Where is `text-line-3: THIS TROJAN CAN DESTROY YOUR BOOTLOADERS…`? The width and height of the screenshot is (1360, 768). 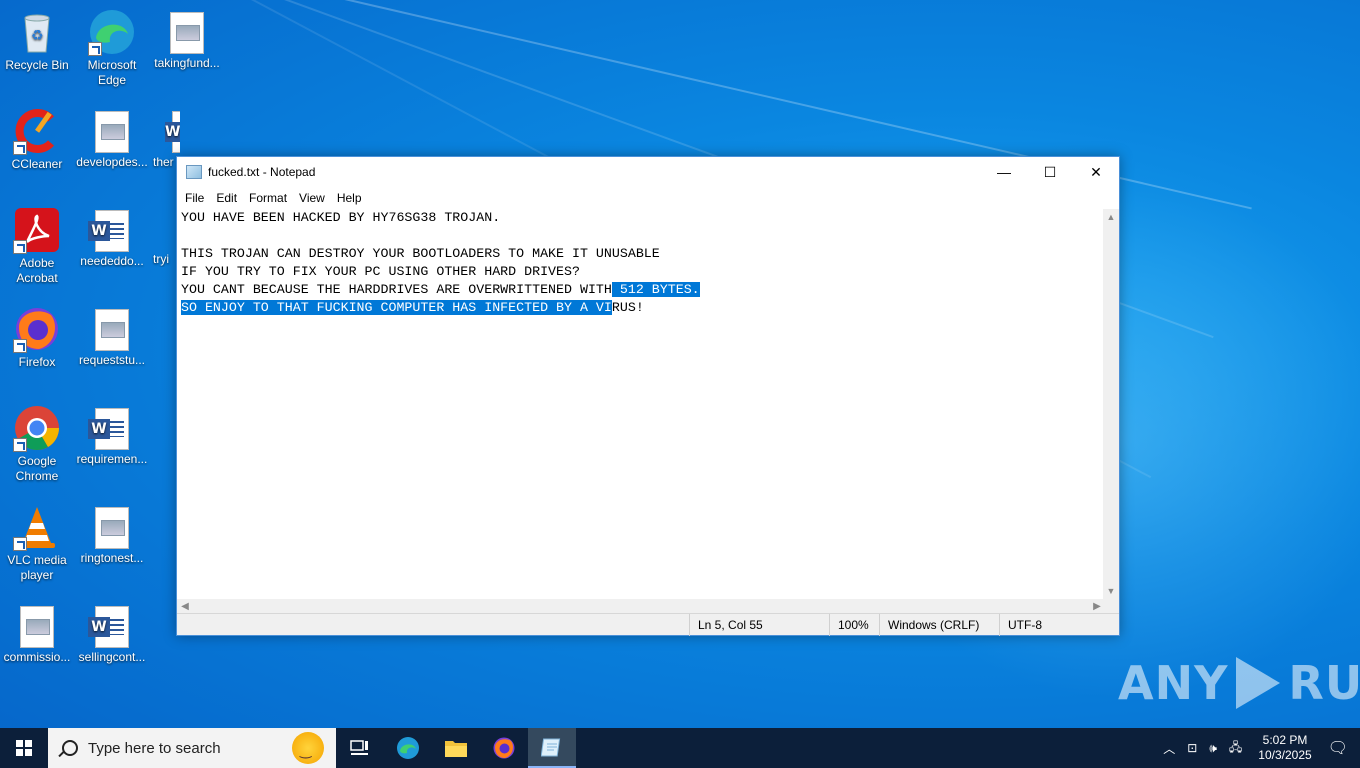
text-line-3: THIS TROJAN CAN DESTROY YOUR BOOTLOADERS… is located at coordinates (420, 253).